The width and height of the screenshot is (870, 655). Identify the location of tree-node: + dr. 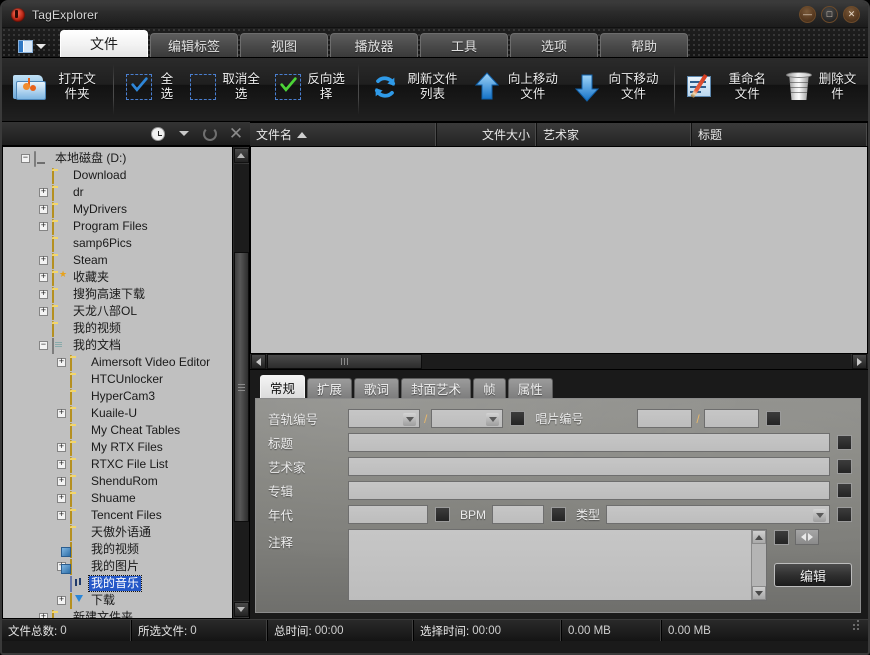
(117, 192).